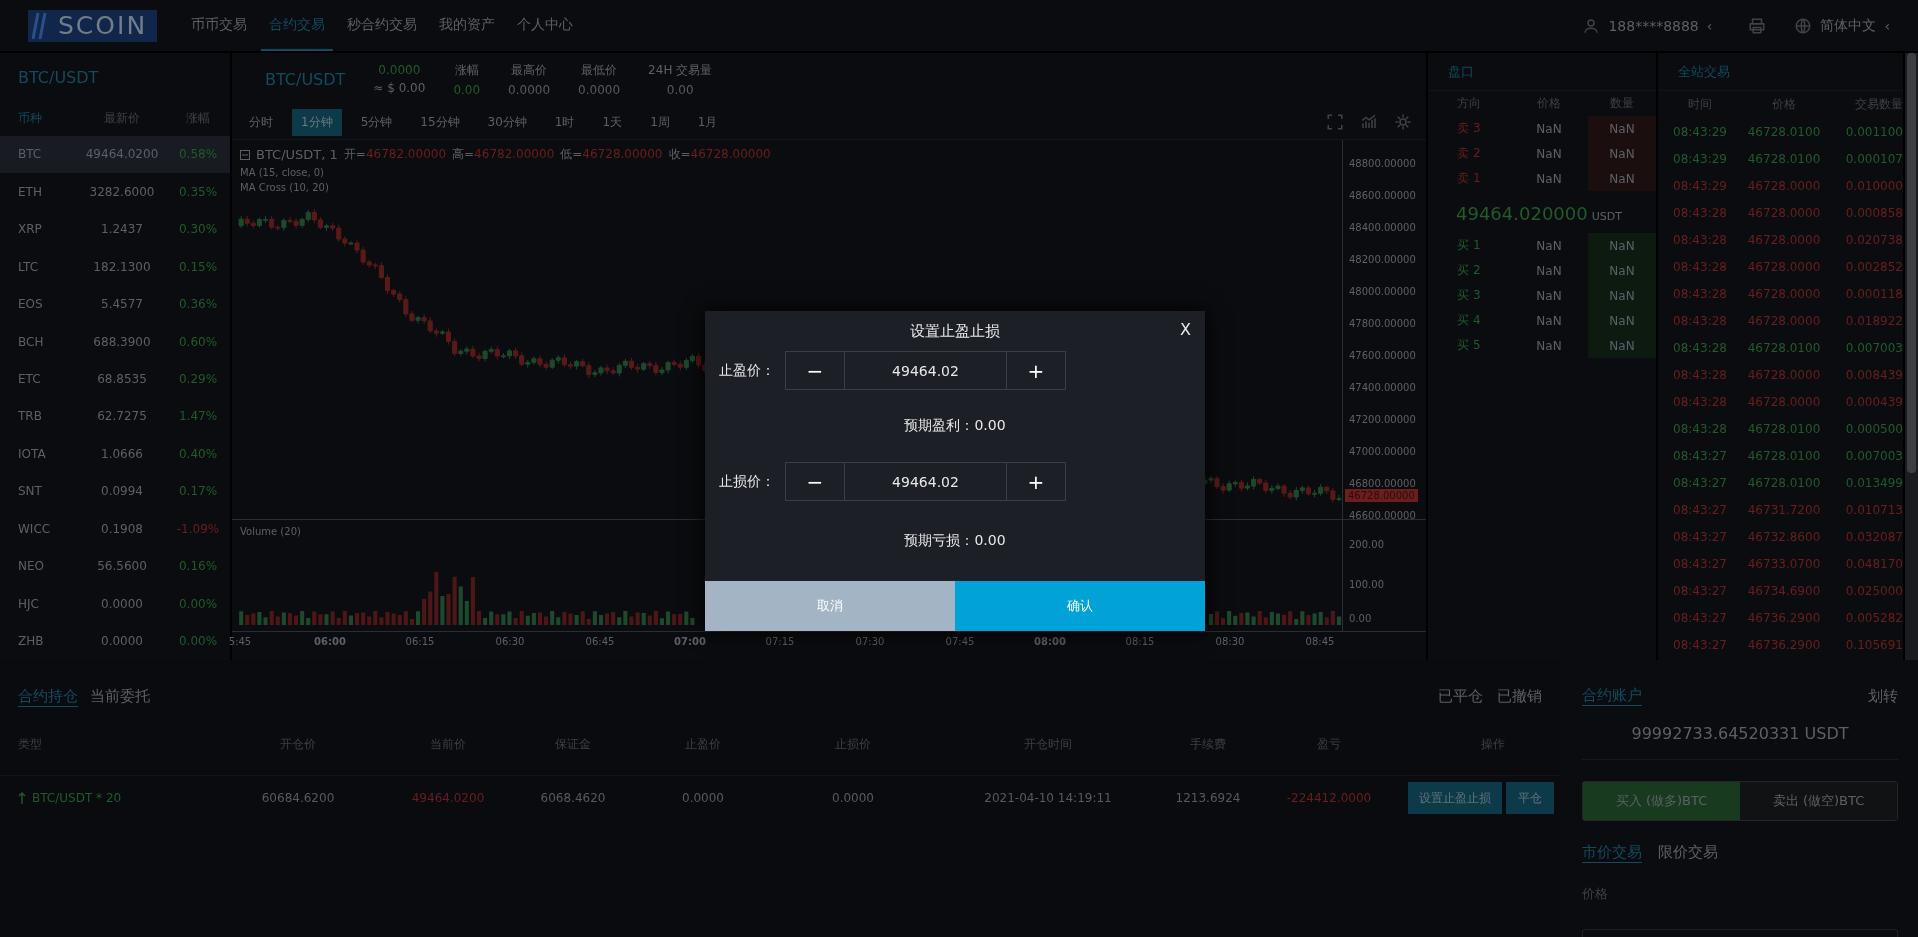  What do you see at coordinates (467, 25) in the screenshot?
I see `nav-item: 我的资产` at bounding box center [467, 25].